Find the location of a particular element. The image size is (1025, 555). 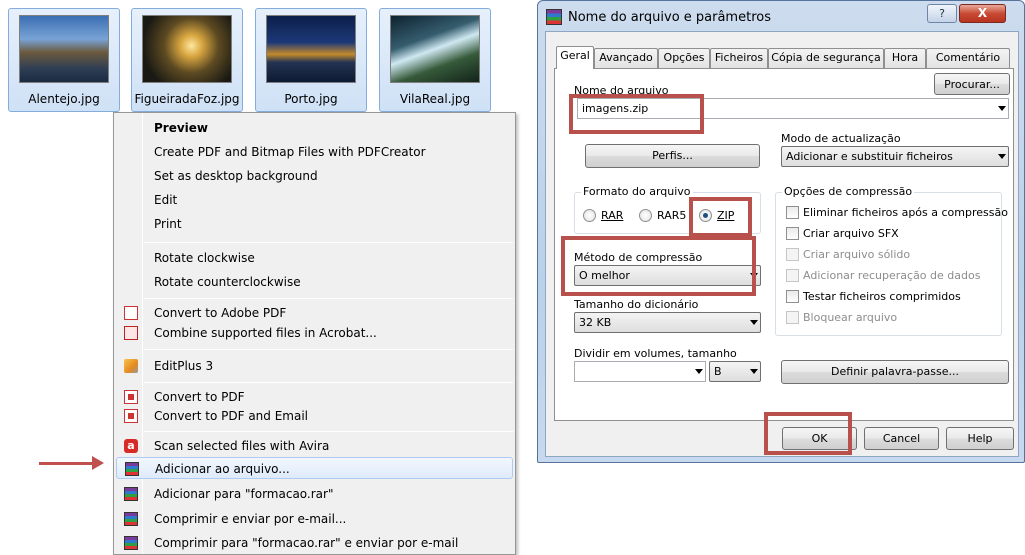

tab-hora: Hora is located at coordinates (905, 58).